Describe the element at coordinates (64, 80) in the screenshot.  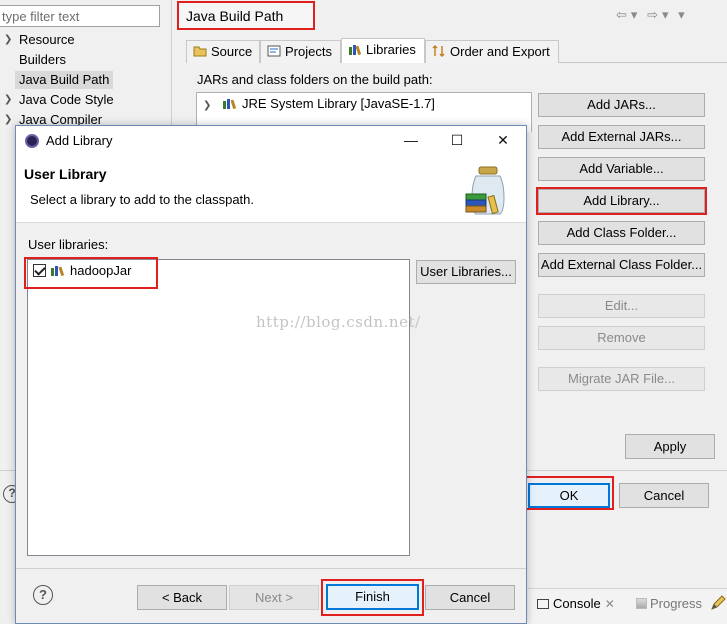
I see `nav-item-label: Java Build Path` at that location.